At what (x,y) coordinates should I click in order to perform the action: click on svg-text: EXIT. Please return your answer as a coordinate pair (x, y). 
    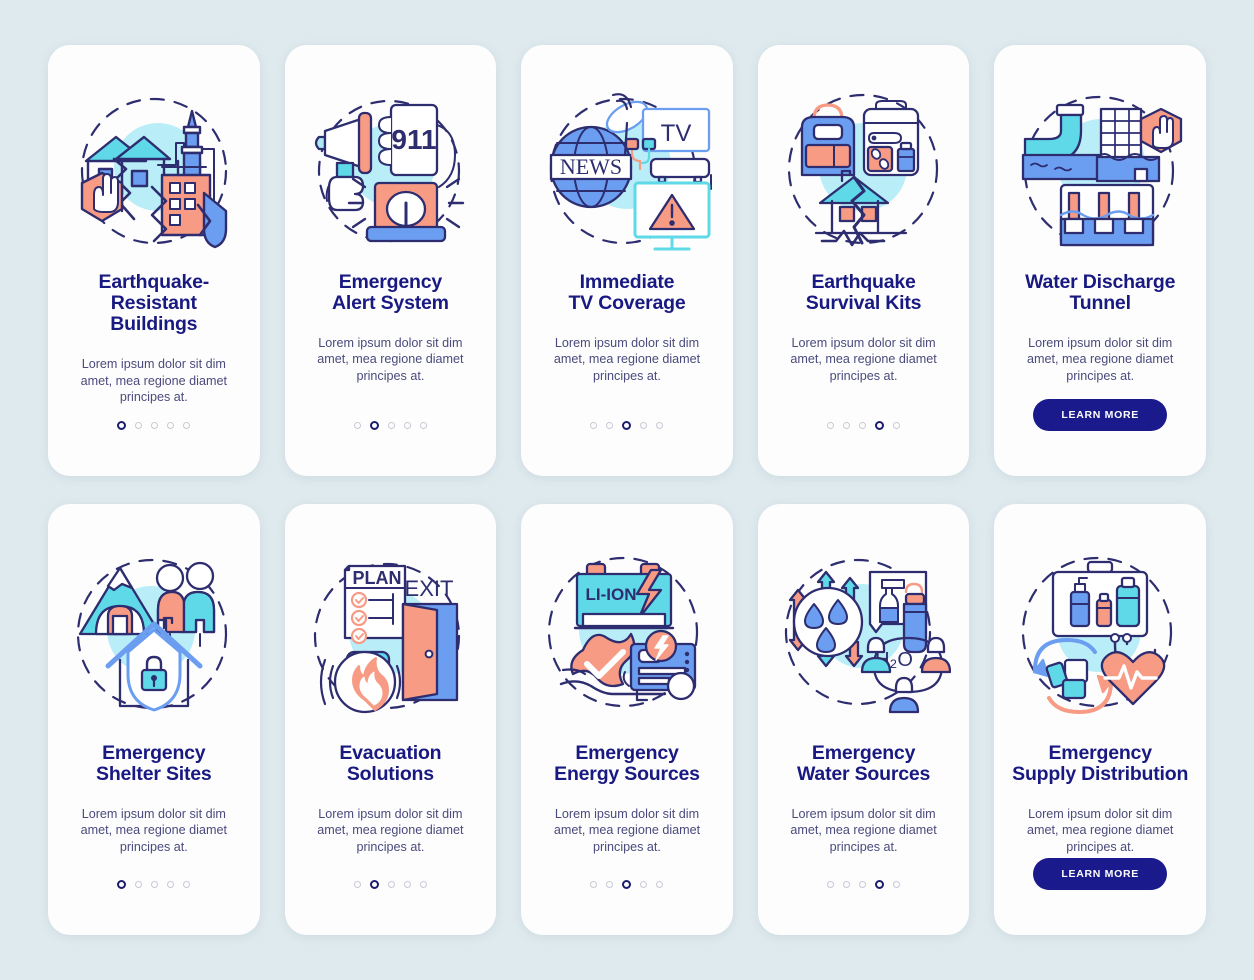
    Looking at the image, I should click on (428, 588).